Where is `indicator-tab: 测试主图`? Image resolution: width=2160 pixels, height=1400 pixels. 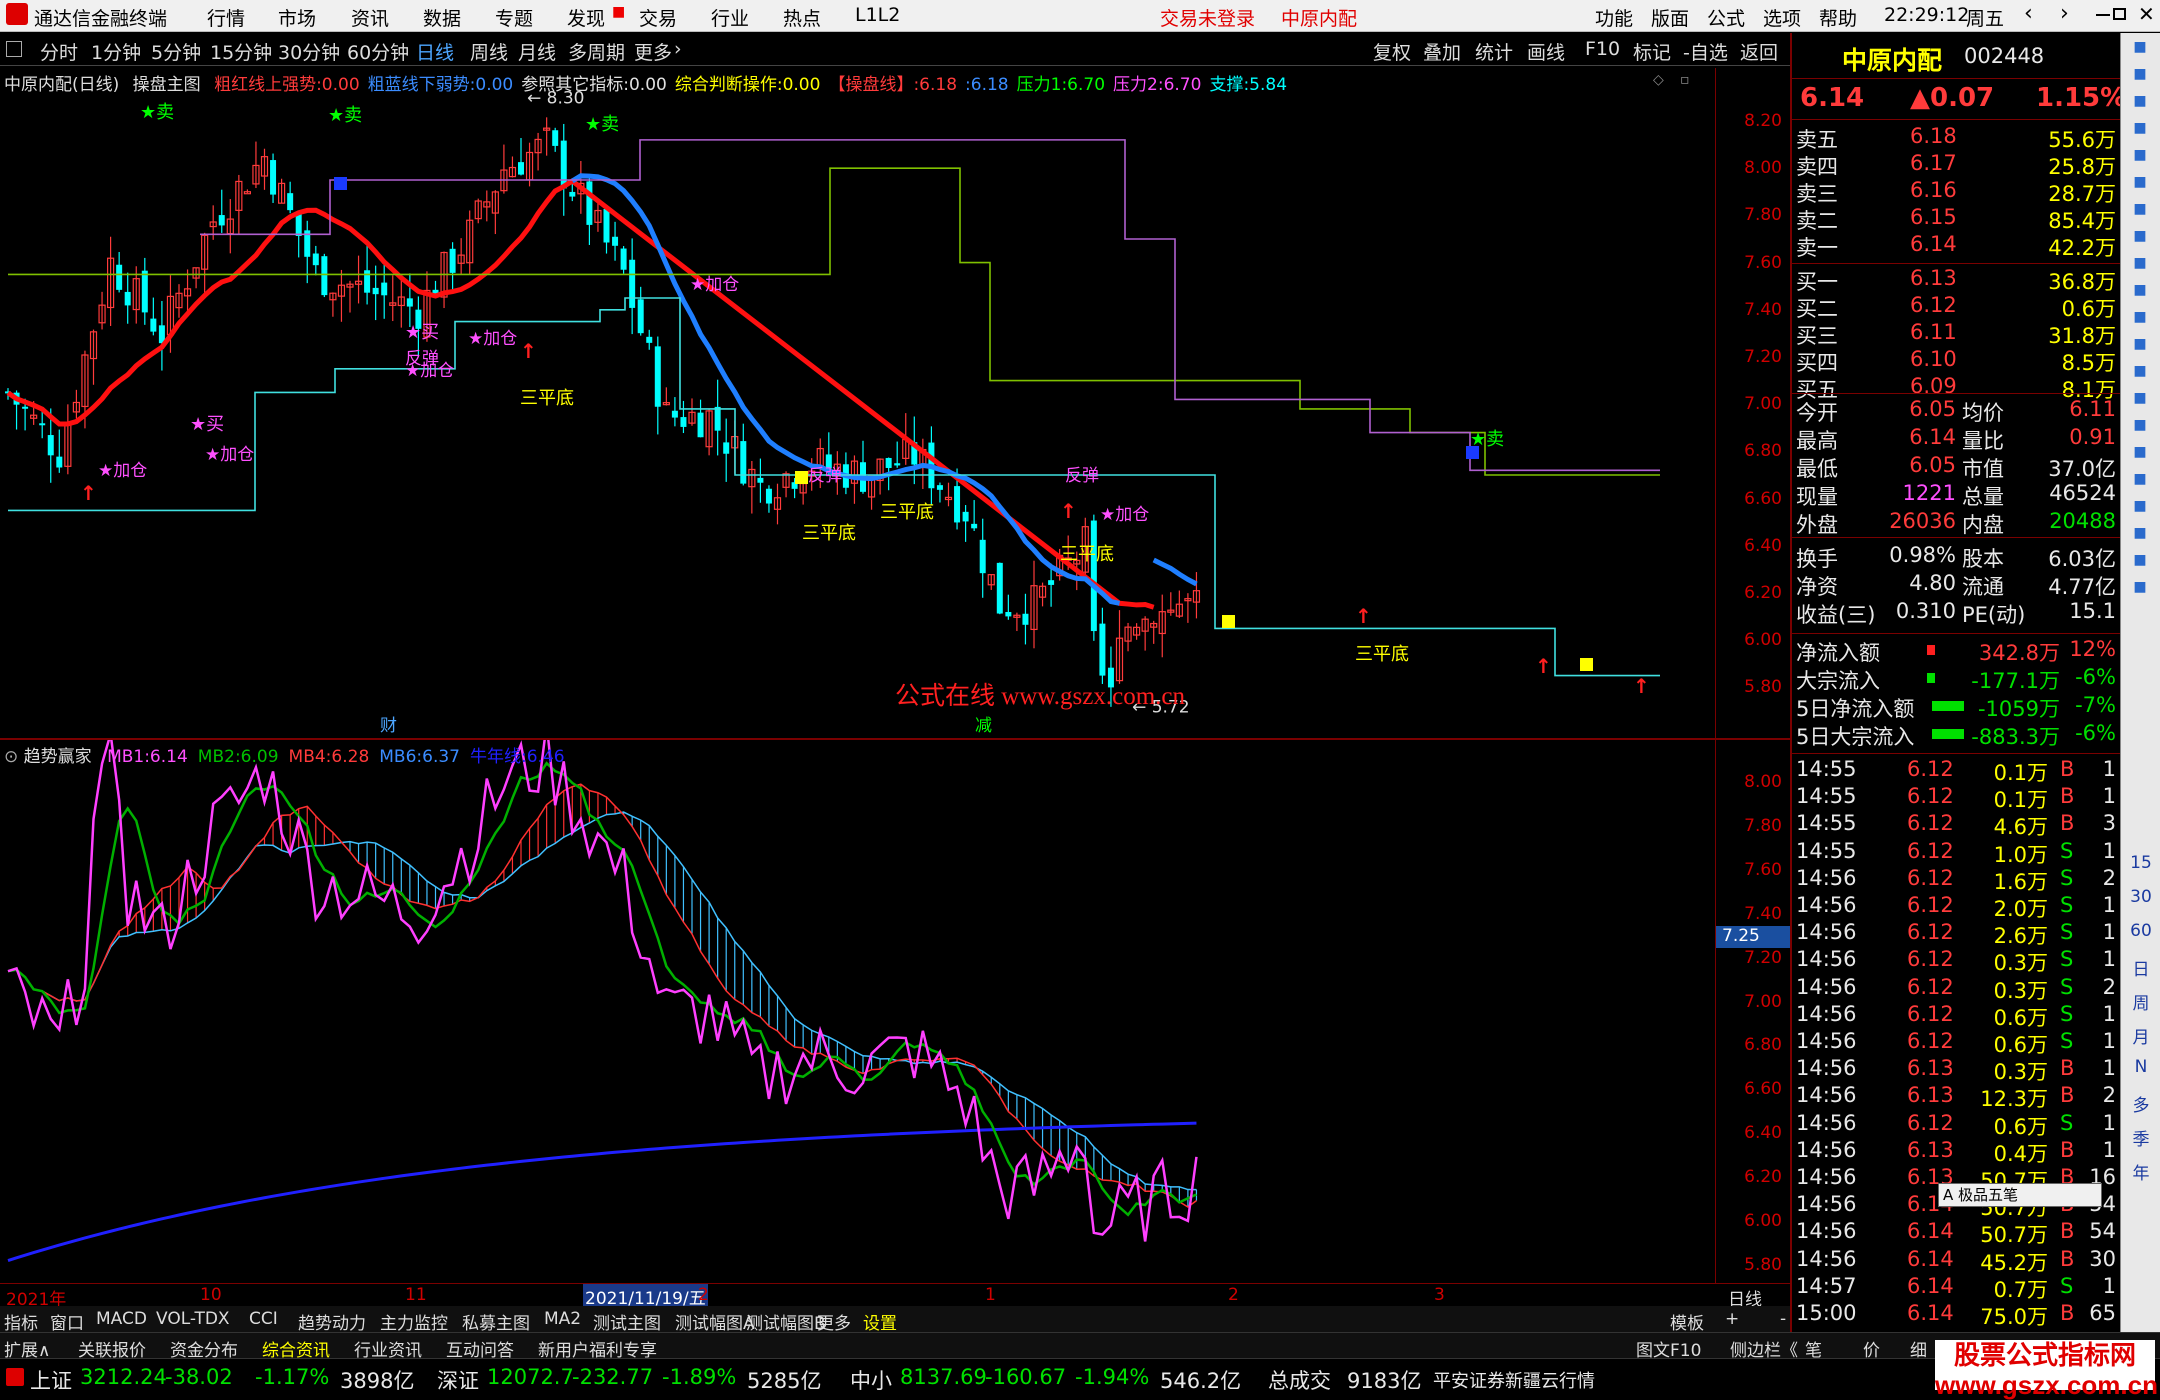 indicator-tab: 测试主图 is located at coordinates (627, 1321).